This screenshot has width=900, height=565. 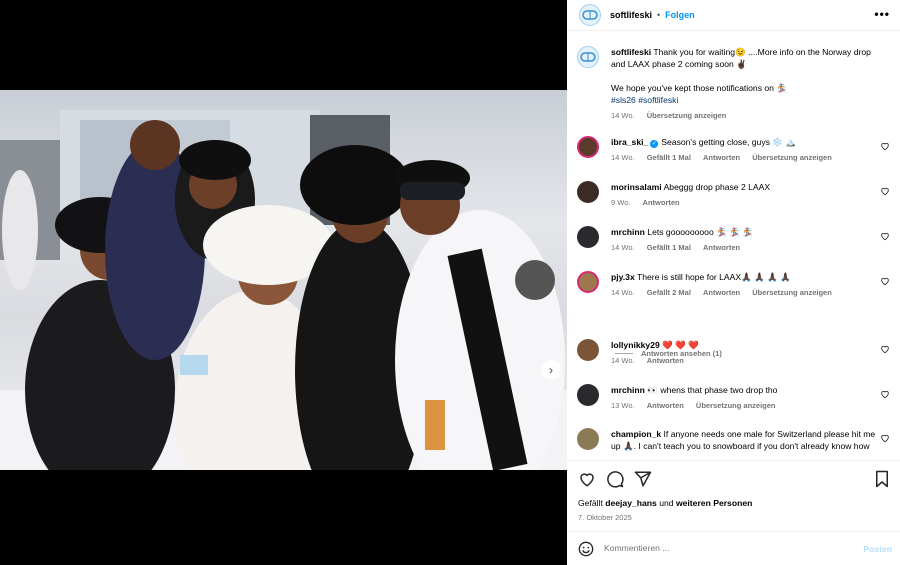 I want to click on caption-meta: 14 Wo. Übersetzung anzeigen, so click(x=746, y=116).